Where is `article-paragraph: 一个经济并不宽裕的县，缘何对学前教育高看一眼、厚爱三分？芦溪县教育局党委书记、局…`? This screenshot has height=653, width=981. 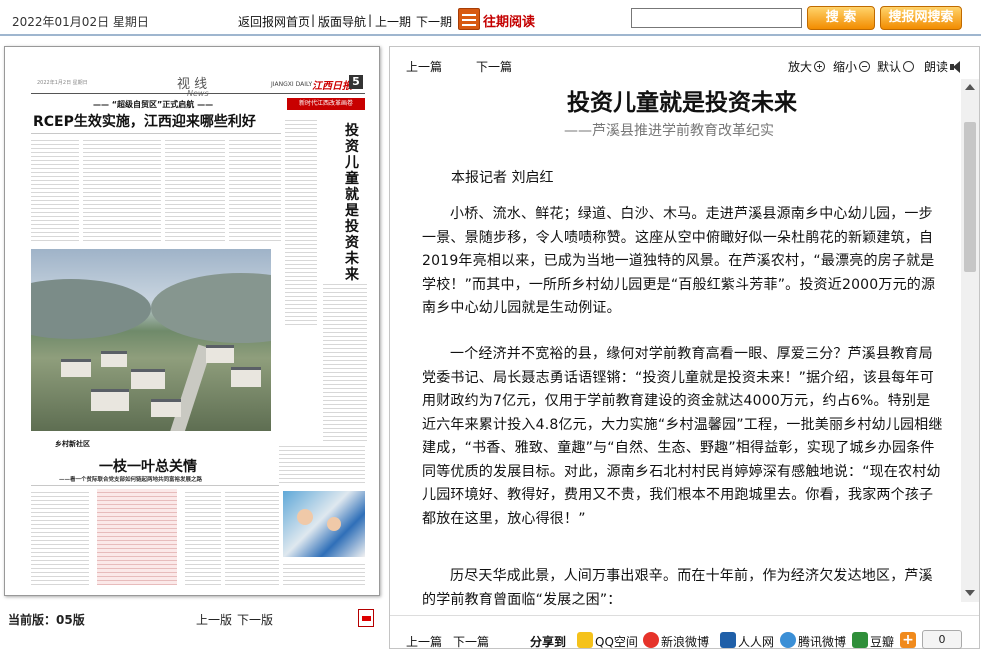
article-paragraph: 一个经济并不宽裕的县，缘何对学前教育高看一眼、厚爱三分？芦溪县教育局党委书记、局… is located at coordinates (682, 436).